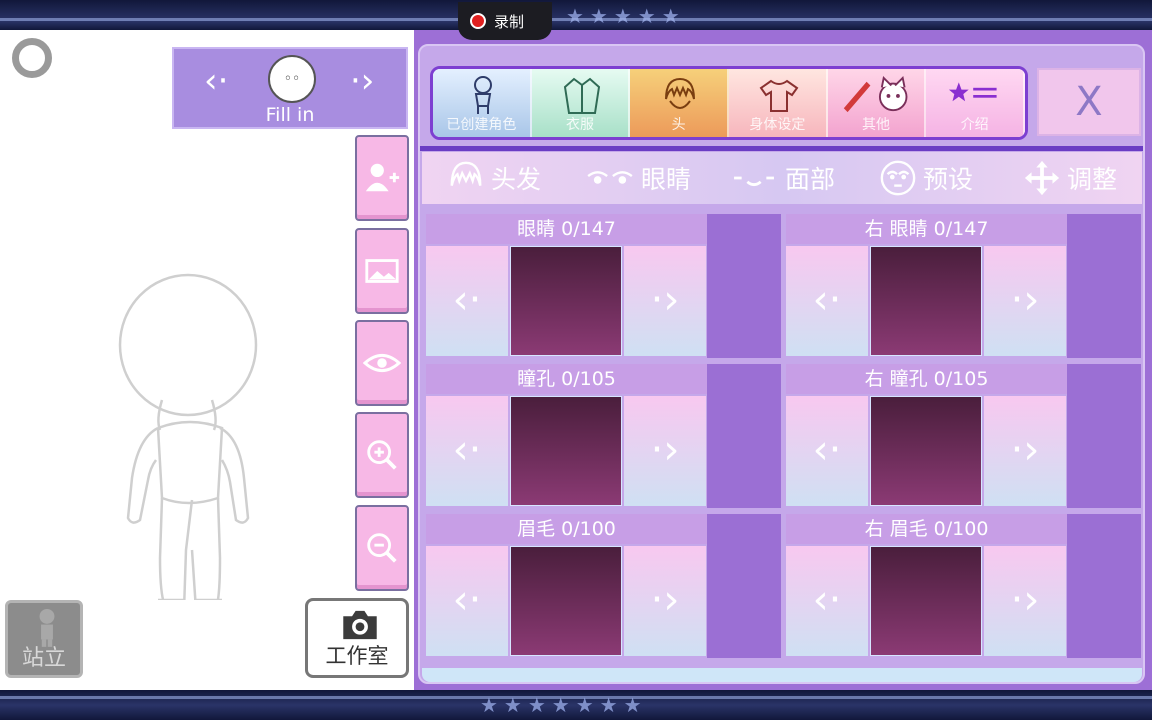  What do you see at coordinates (1091, 179) in the screenshot?
I see `subtab-adjust-label: 调整` at bounding box center [1091, 179].